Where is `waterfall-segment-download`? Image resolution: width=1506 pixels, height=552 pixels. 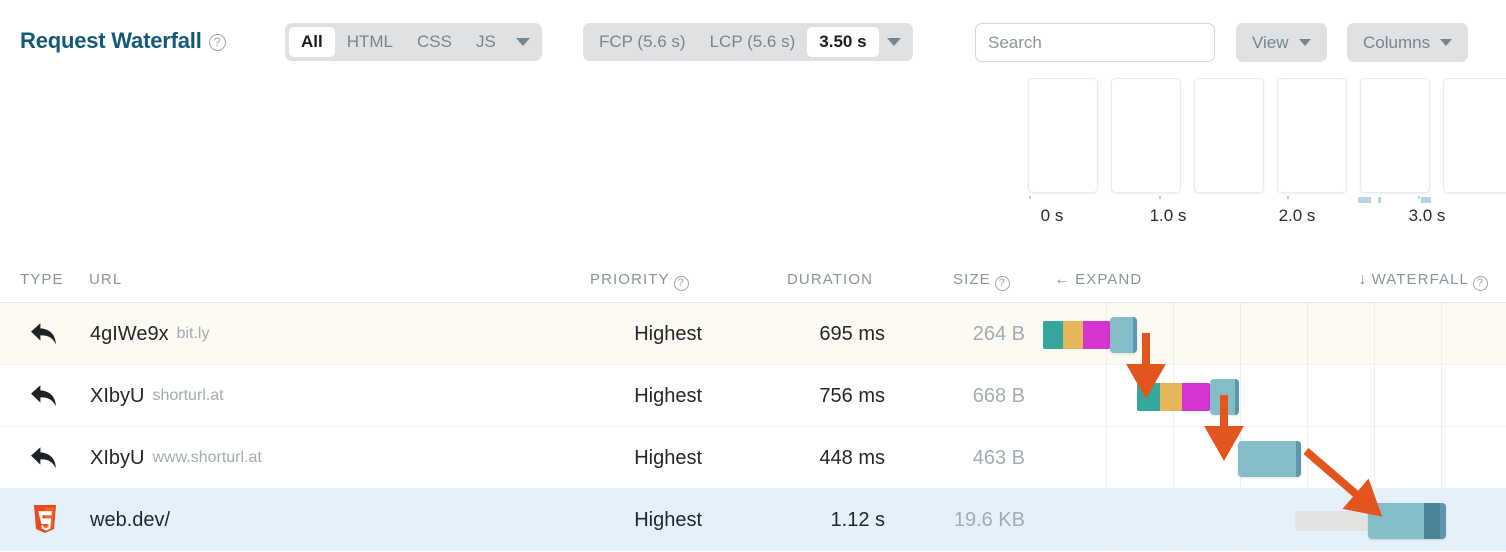 waterfall-segment-download is located at coordinates (1432, 521).